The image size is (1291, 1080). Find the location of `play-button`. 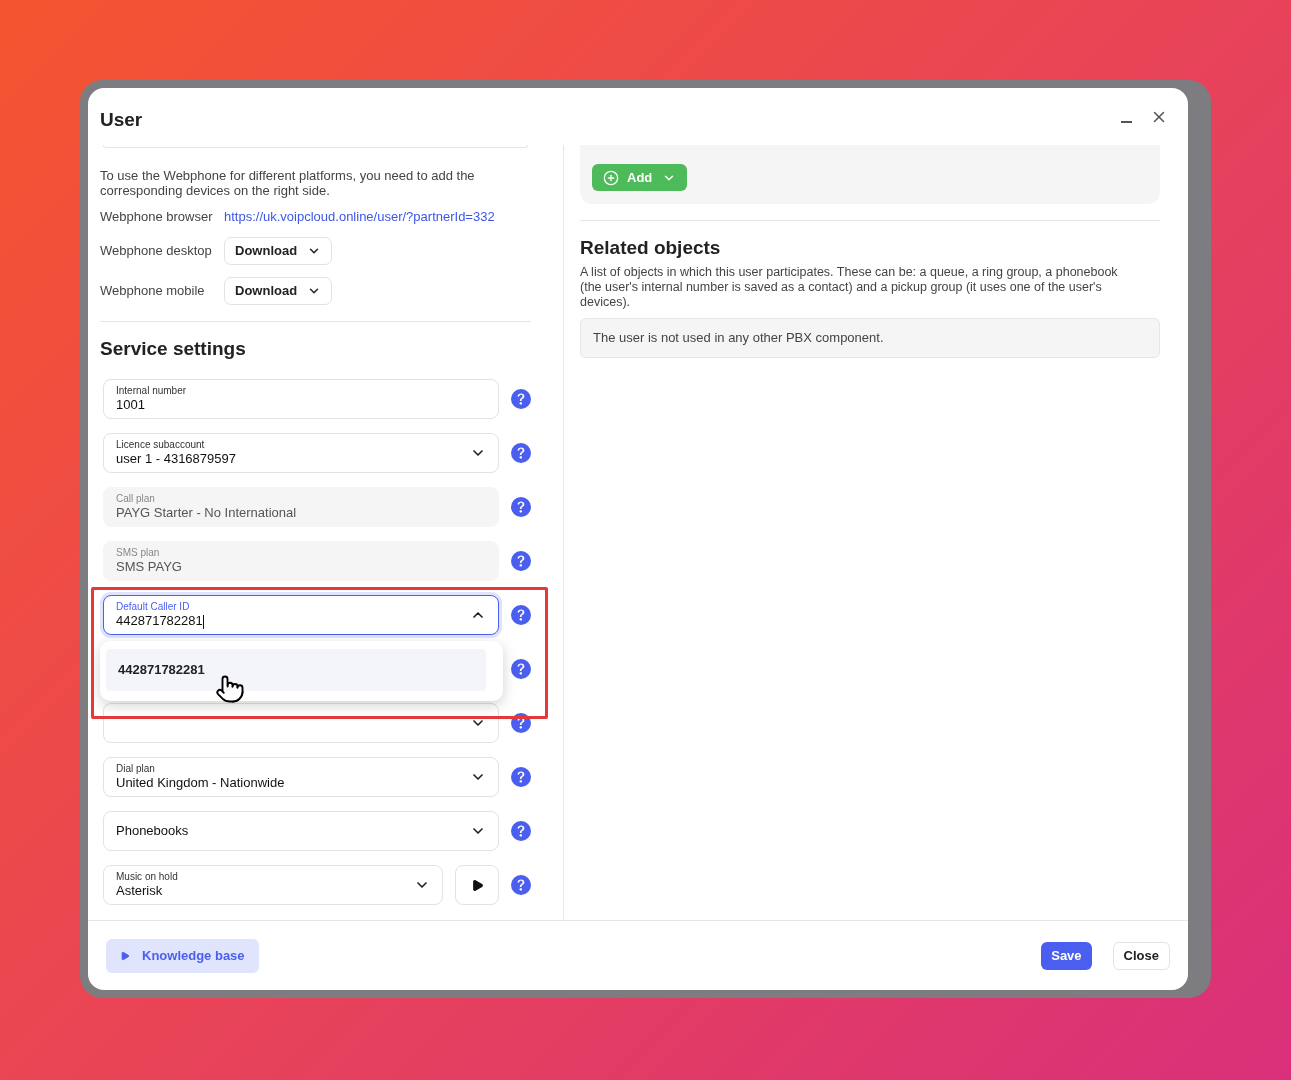

play-button is located at coordinates (477, 885).